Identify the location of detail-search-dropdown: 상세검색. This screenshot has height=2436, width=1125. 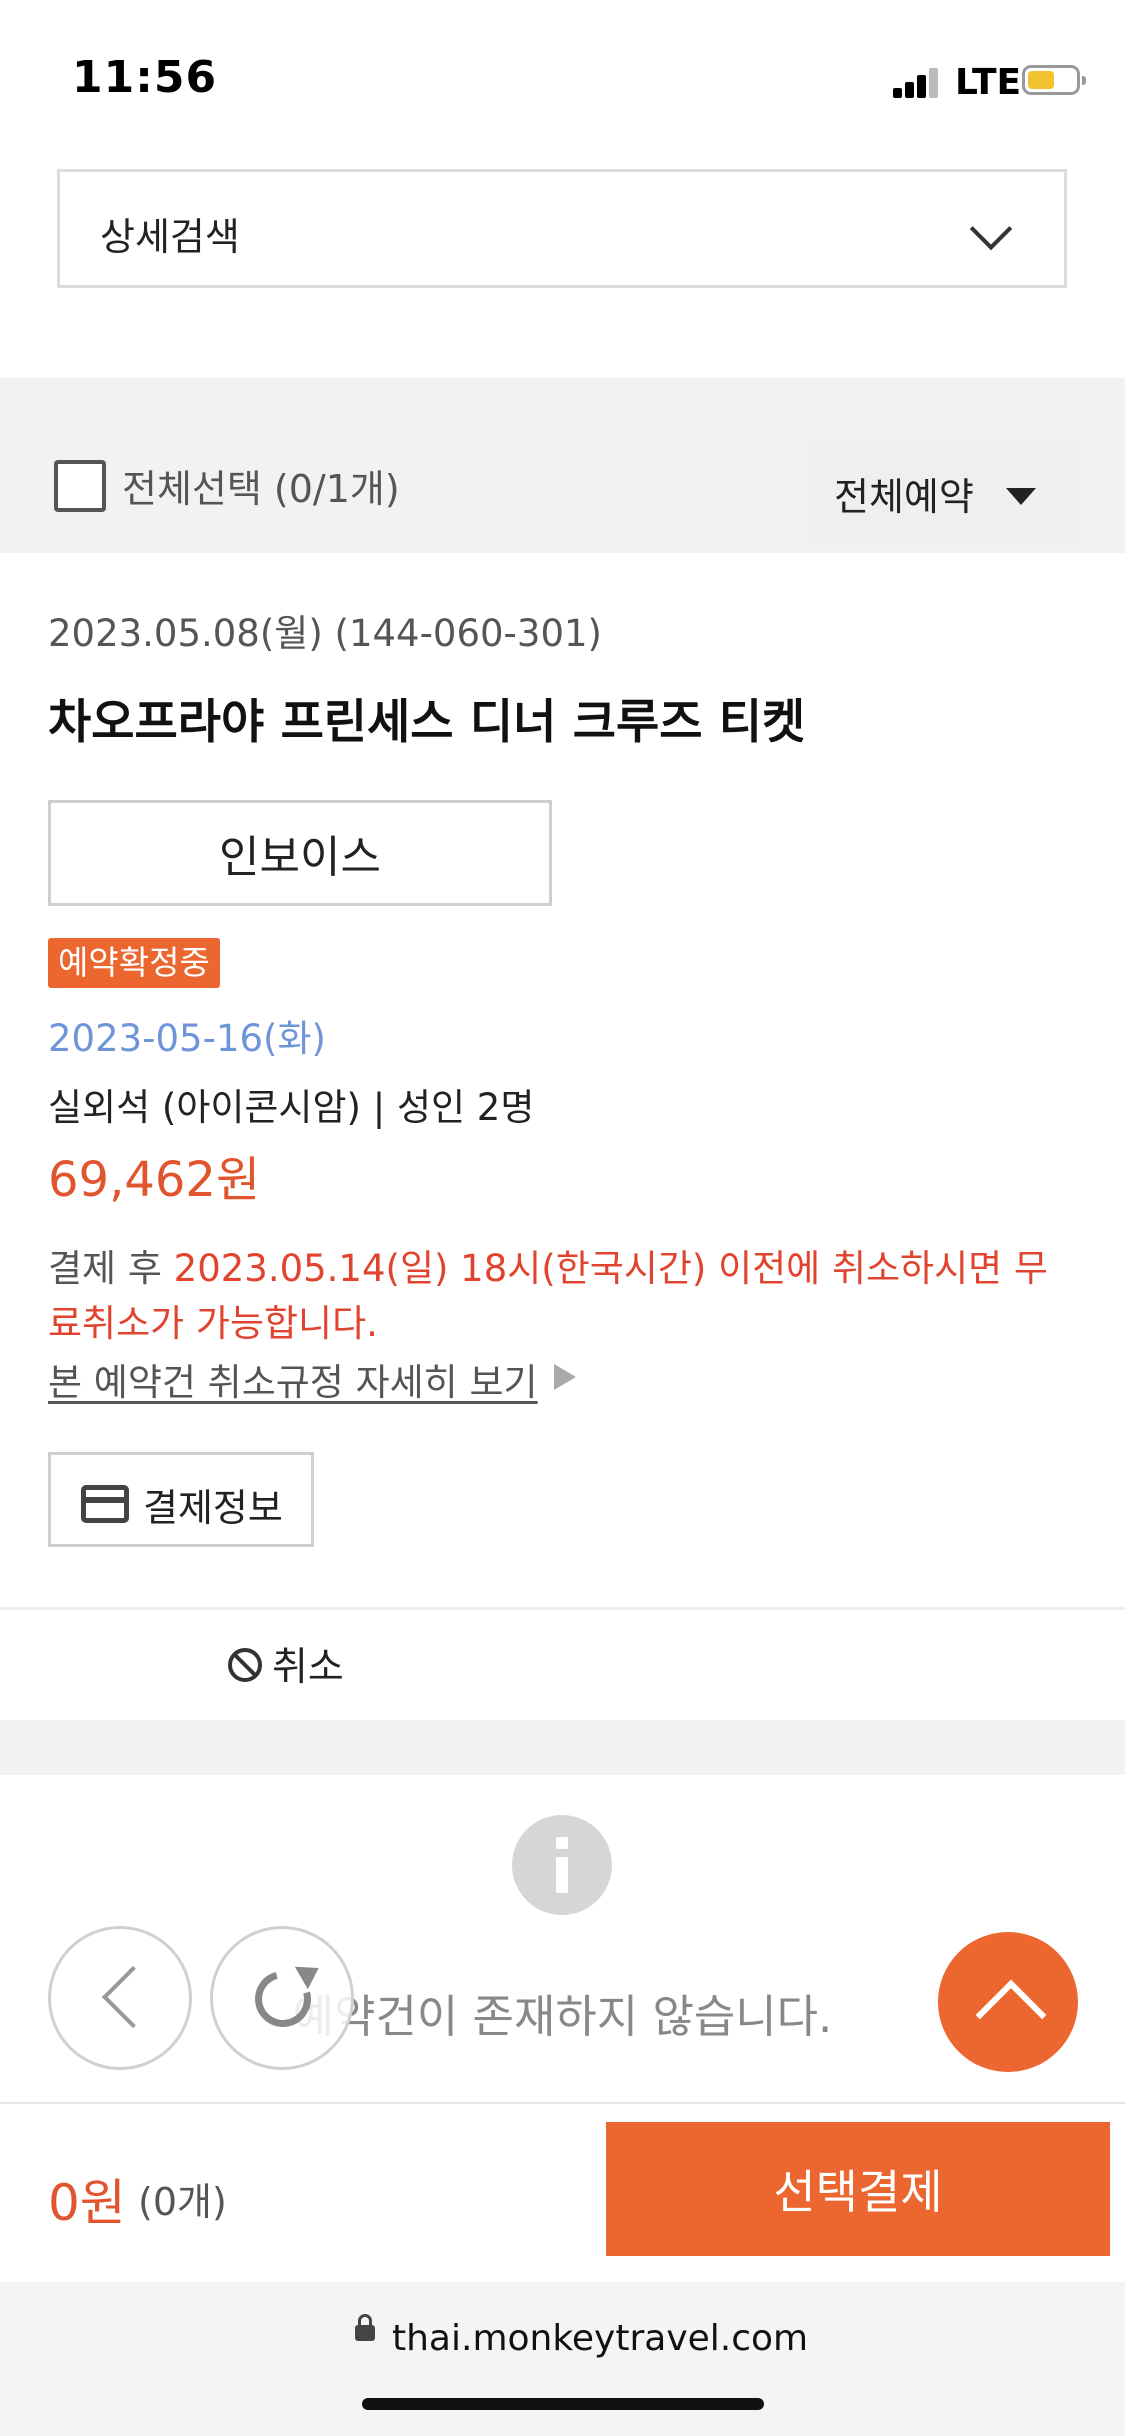
(562, 228).